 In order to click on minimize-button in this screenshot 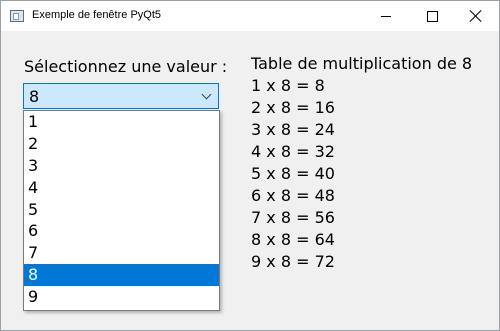, I will do `click(386, 16)`.